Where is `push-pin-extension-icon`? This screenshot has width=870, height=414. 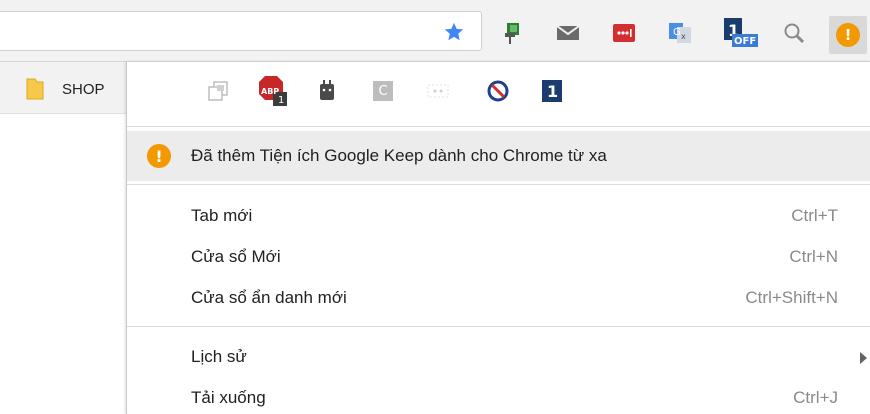
push-pin-extension-icon is located at coordinates (512, 33).